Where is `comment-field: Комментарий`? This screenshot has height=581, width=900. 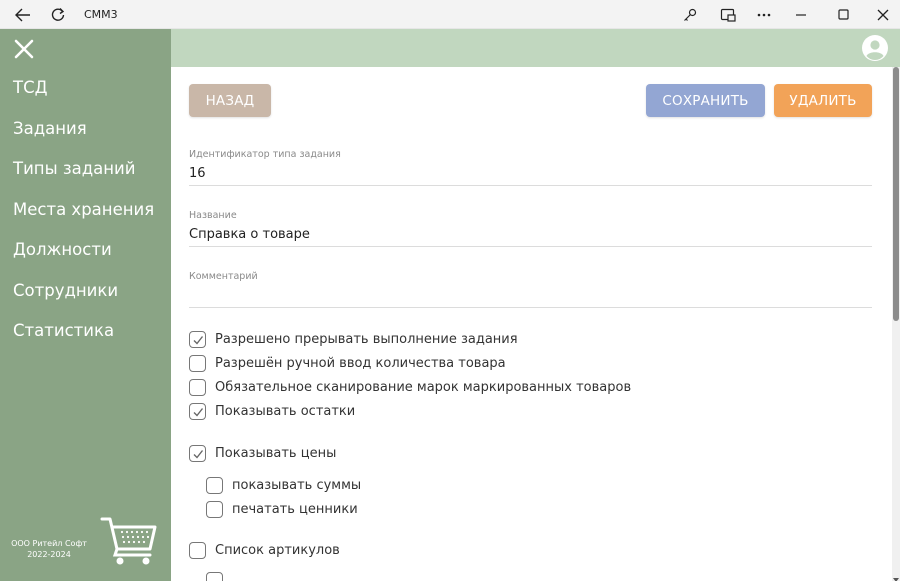 comment-field: Комментарий is located at coordinates (530, 289).